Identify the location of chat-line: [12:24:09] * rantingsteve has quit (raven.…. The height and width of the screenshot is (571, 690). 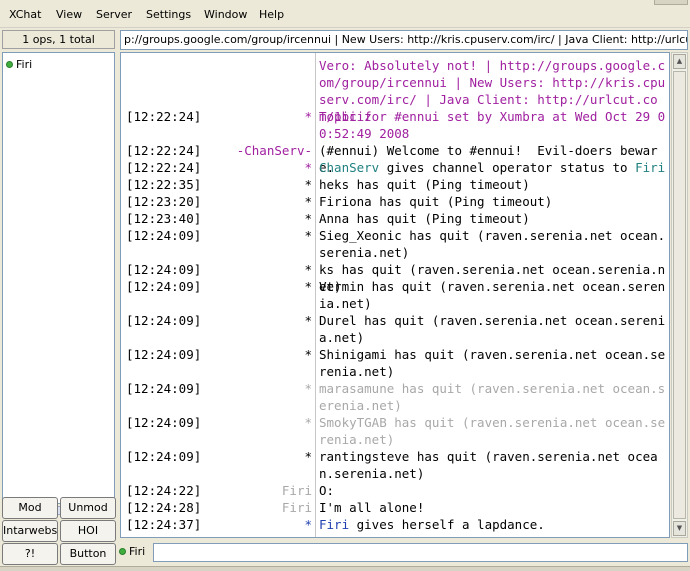
(395, 465).